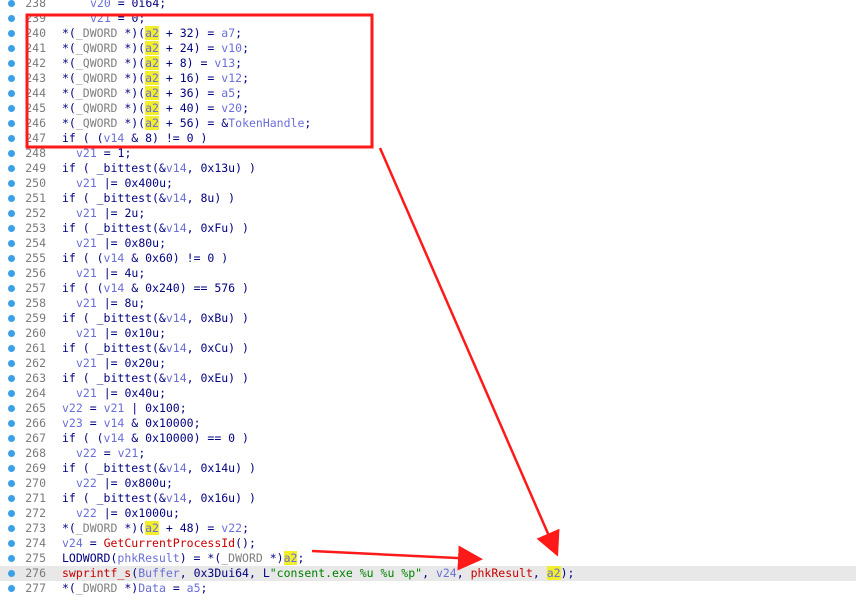 The image size is (856, 600). Describe the element at coordinates (72, 408) in the screenshot. I see `code-token: v22` at that location.